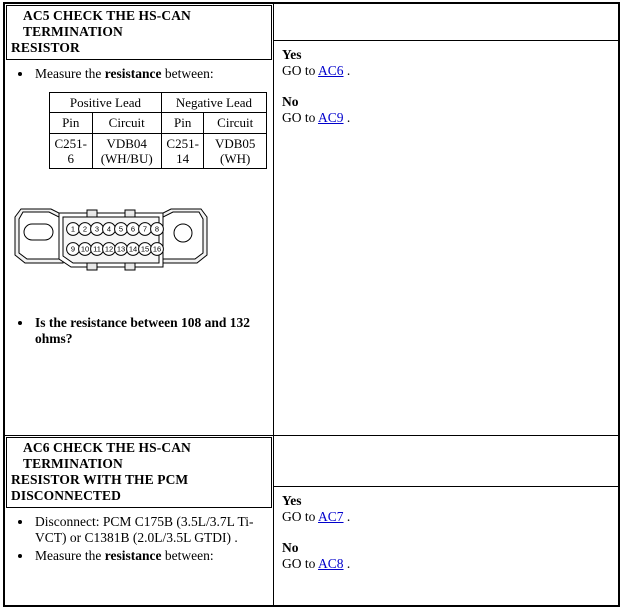 The height and width of the screenshot is (607, 632). What do you see at coordinates (157, 249) in the screenshot?
I see `pin-label-16: 16` at bounding box center [157, 249].